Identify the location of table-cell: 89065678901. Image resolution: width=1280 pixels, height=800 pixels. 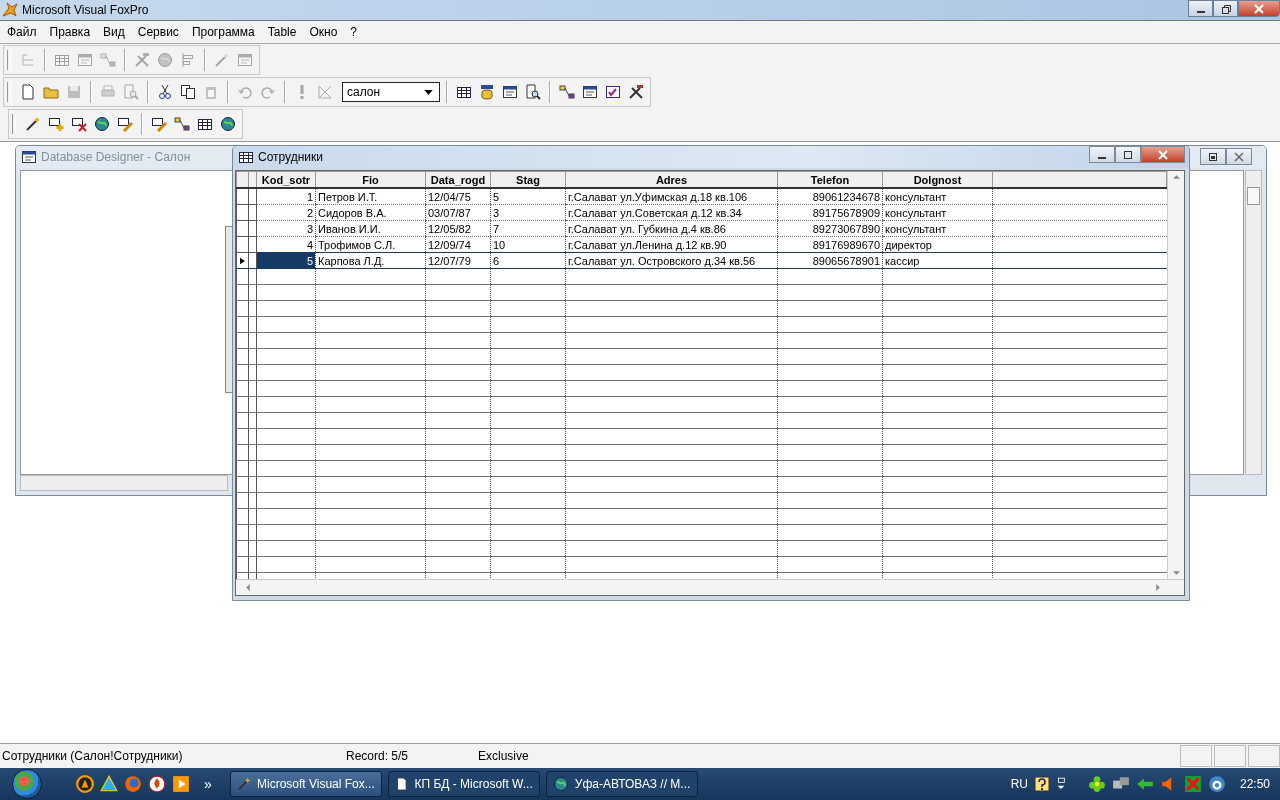
(830, 260).